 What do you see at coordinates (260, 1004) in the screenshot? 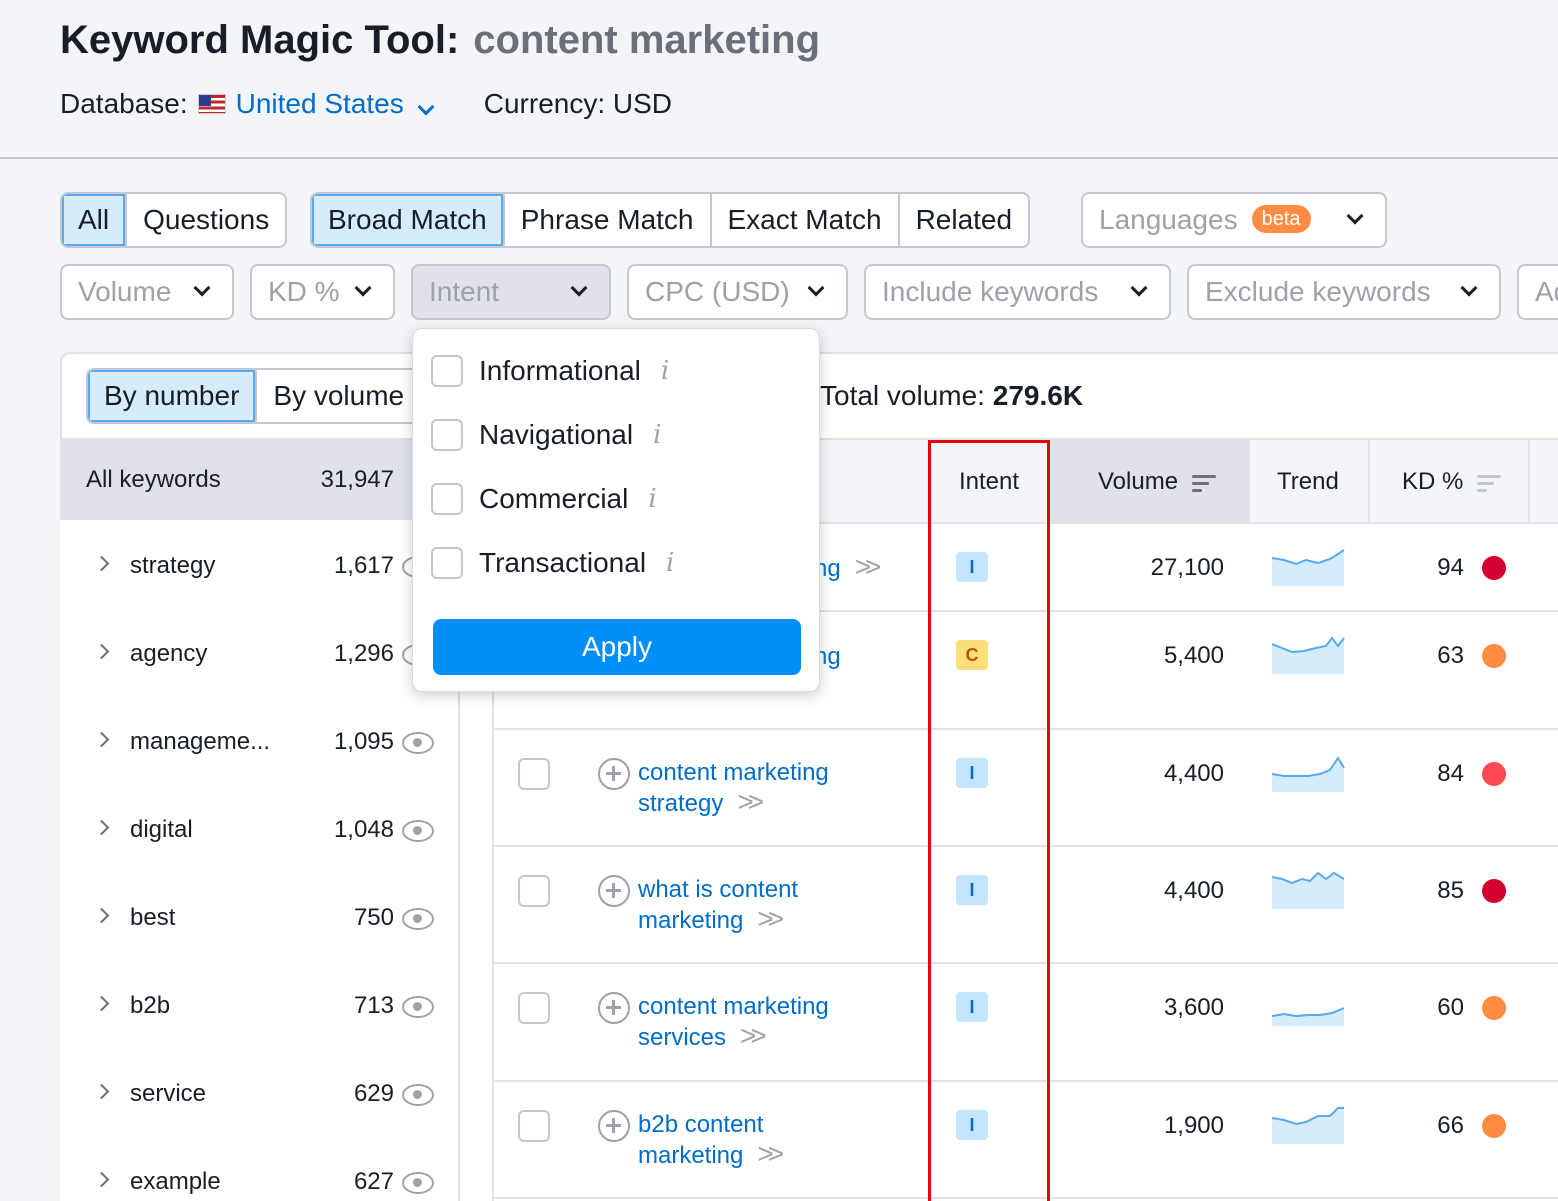
I see `sidebar-item-b2b: b2b 713` at bounding box center [260, 1004].